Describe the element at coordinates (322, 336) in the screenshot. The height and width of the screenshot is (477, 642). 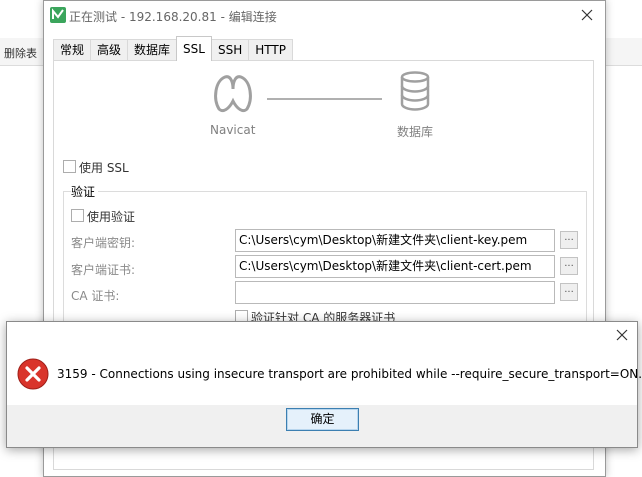
I see `error-dialog-titlebar` at that location.